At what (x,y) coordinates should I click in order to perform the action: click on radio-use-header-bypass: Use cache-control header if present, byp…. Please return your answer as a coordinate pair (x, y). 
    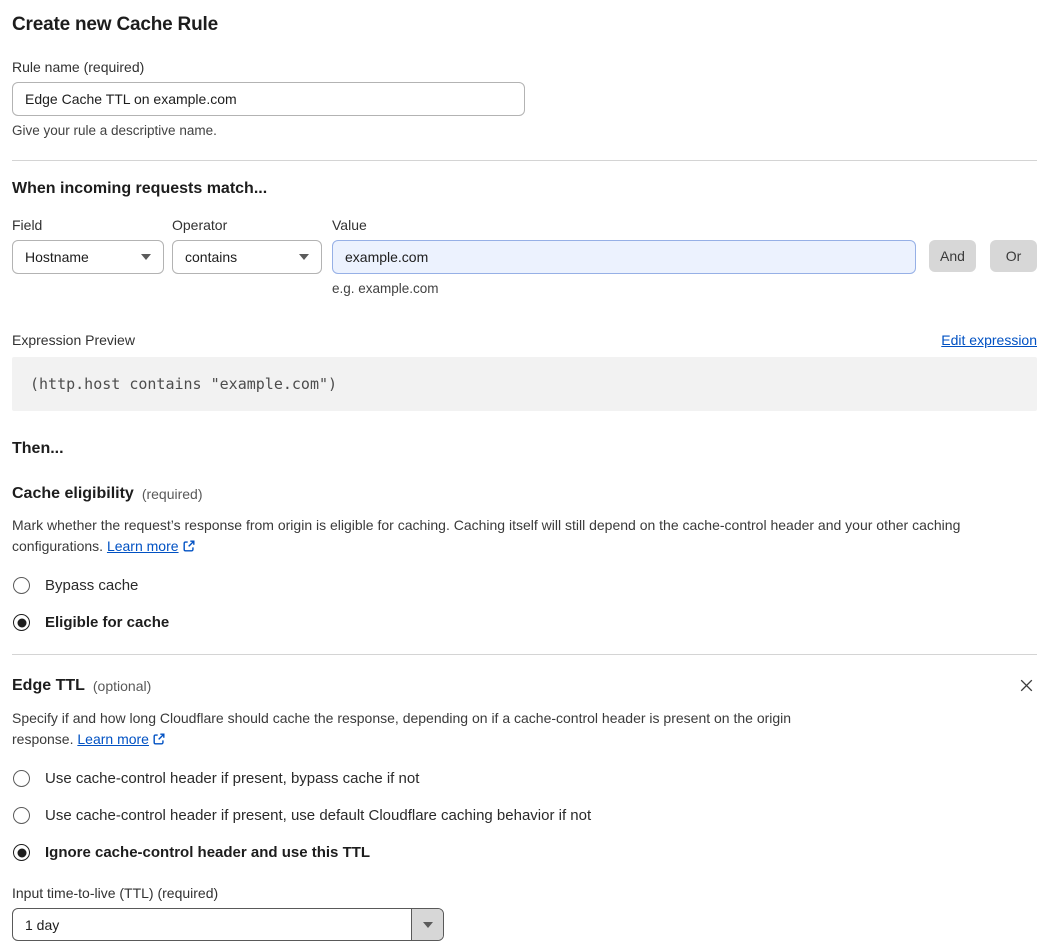
    Looking at the image, I should click on (524, 778).